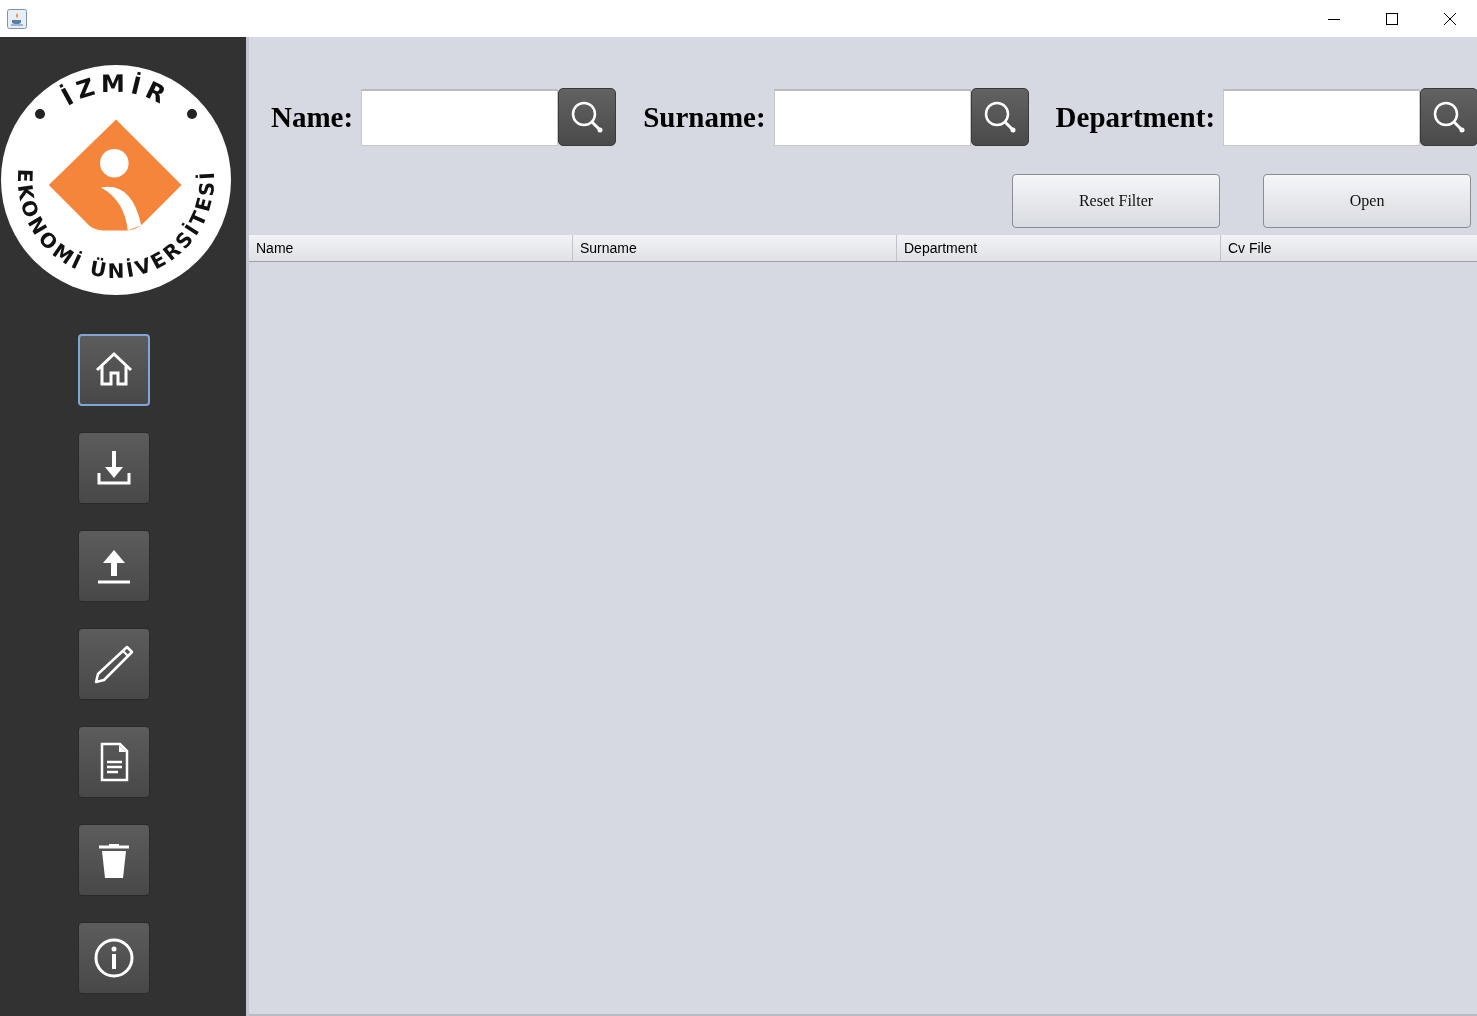 The image size is (1477, 1016). I want to click on close-icon, so click(1450, 18).